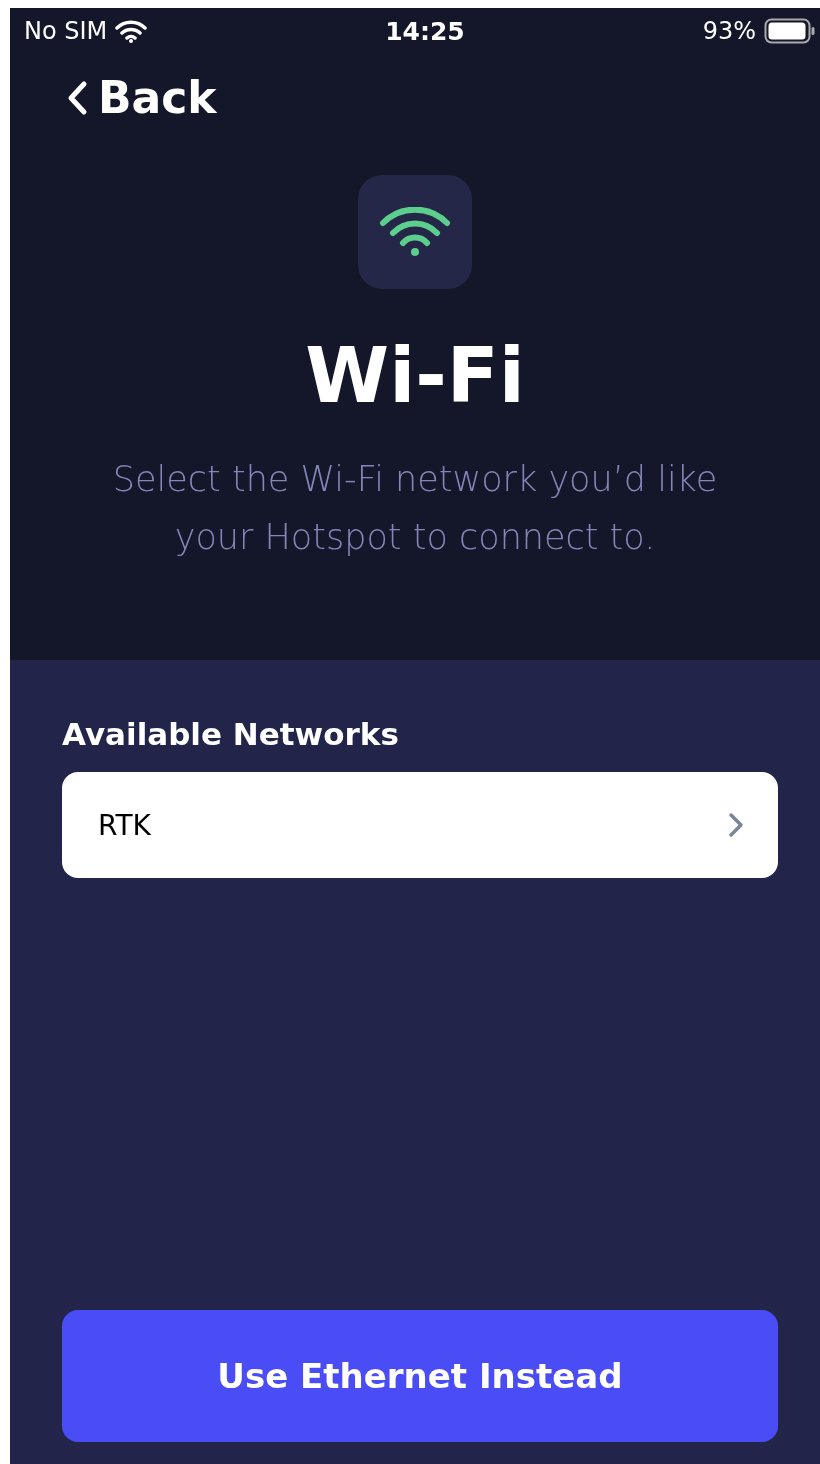 The width and height of the screenshot is (820, 1464). I want to click on use-ethernet-button: Use Ethernet Instead, so click(420, 1376).